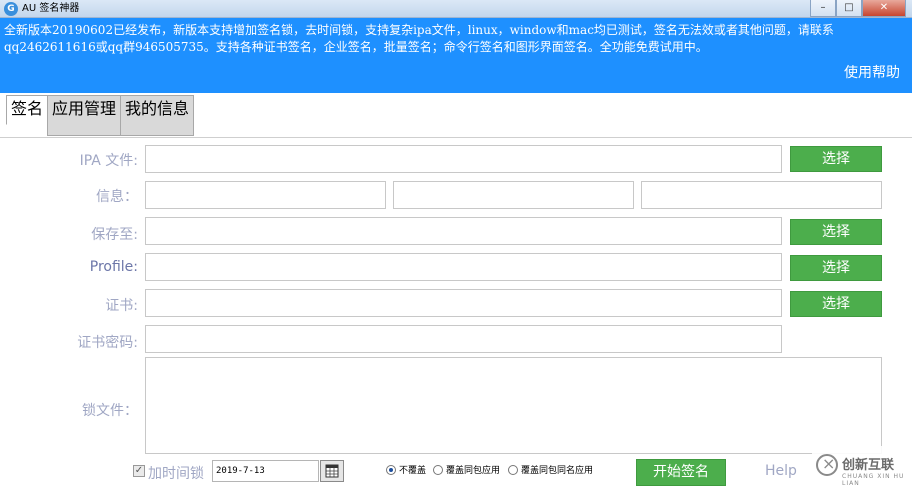  What do you see at coordinates (849, 8) in the screenshot?
I see `maximize-button: □` at bounding box center [849, 8].